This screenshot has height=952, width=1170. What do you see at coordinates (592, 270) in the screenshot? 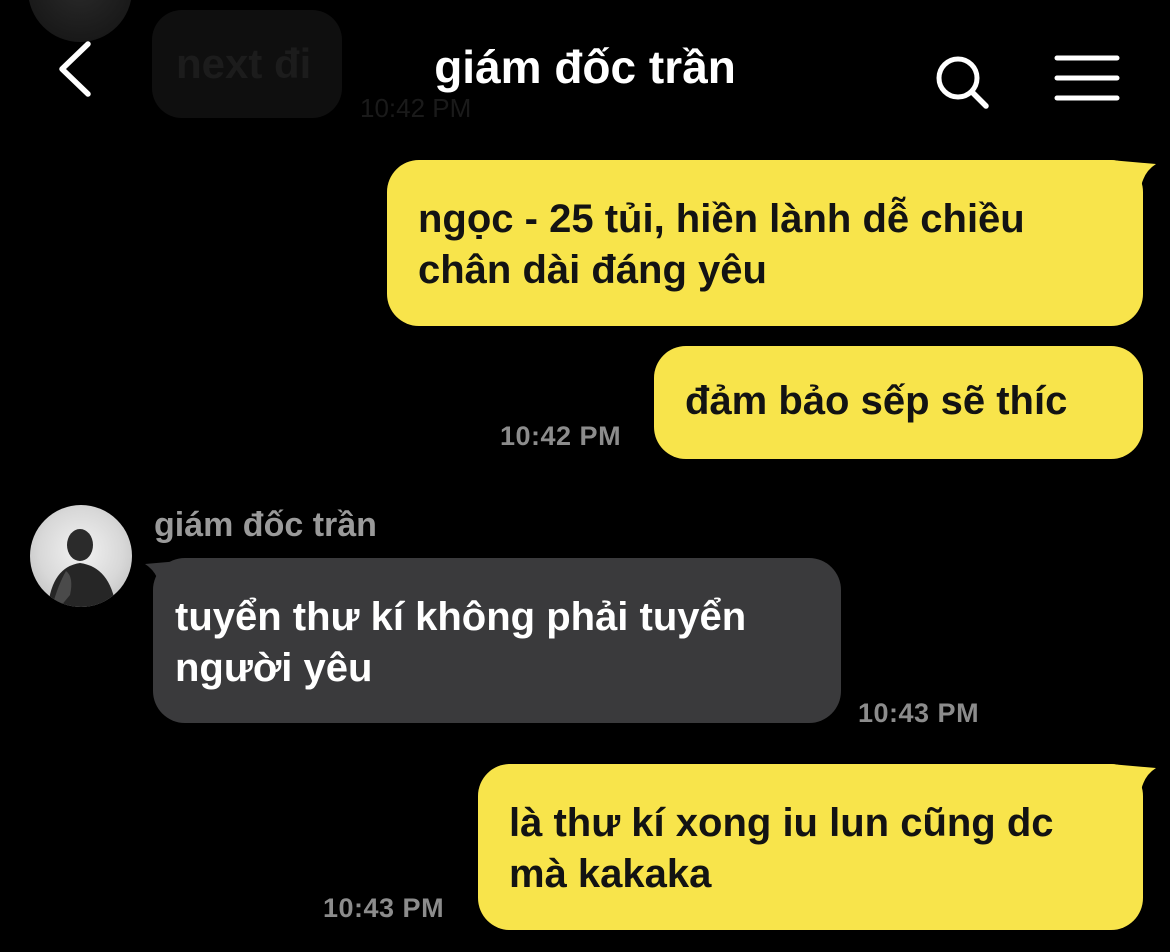
I see `message-line: chân dài đáng yêu` at bounding box center [592, 270].